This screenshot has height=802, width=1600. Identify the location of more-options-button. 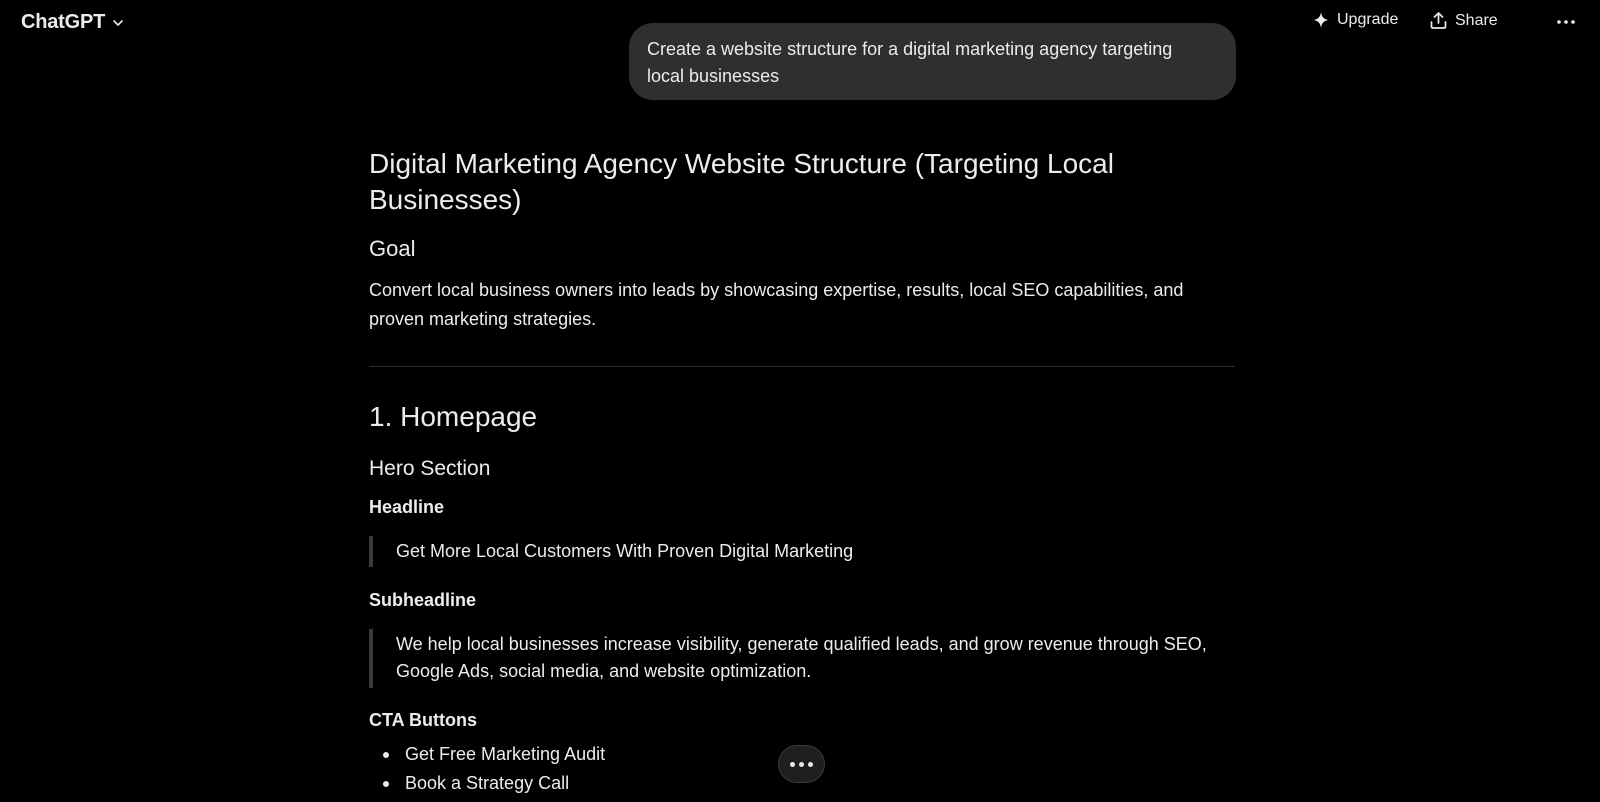
(1566, 22).